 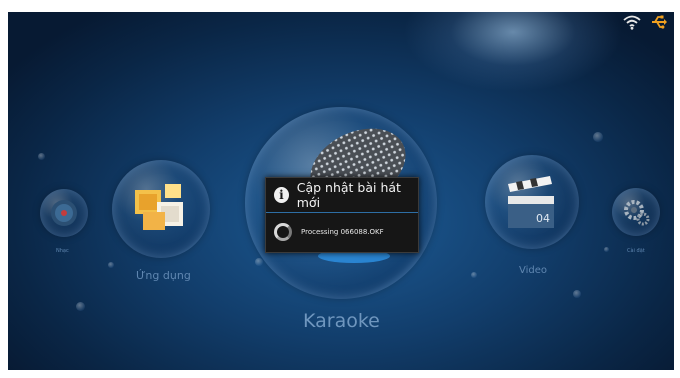 I want to click on svg-text: 04, so click(x=543, y=218).